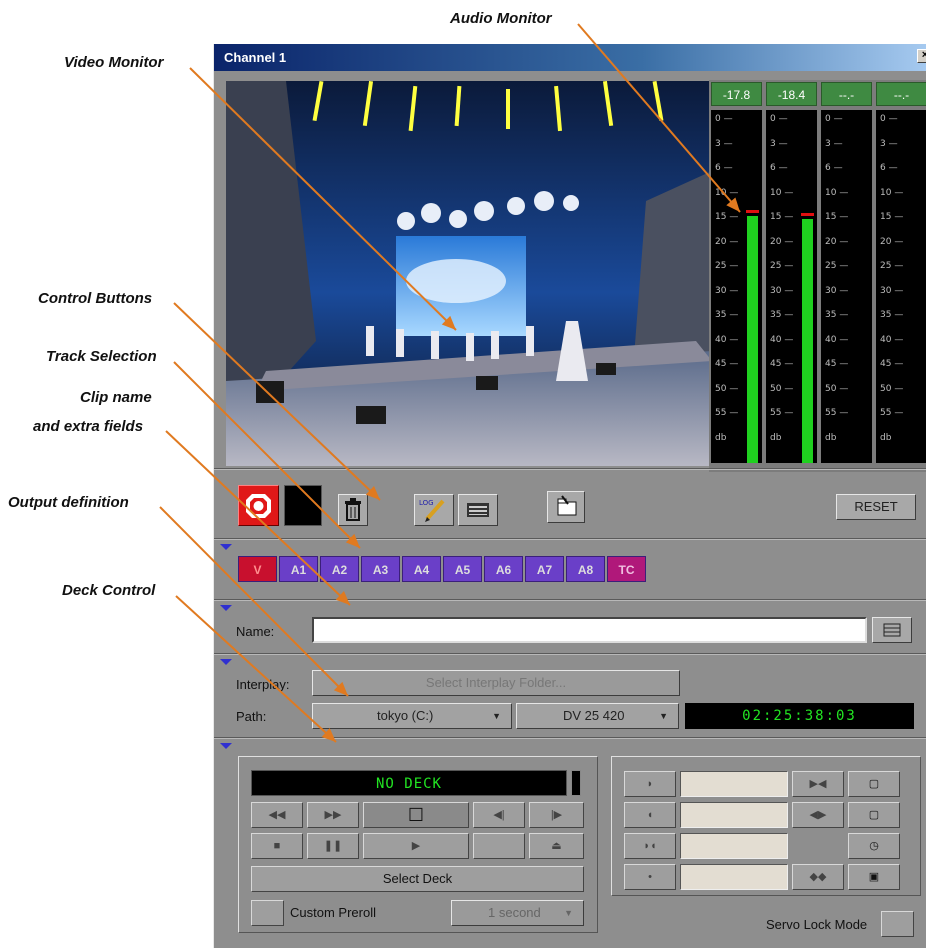 The height and width of the screenshot is (948, 926). What do you see at coordinates (650, 877) in the screenshot?
I see `mark-point-icon: •` at bounding box center [650, 877].